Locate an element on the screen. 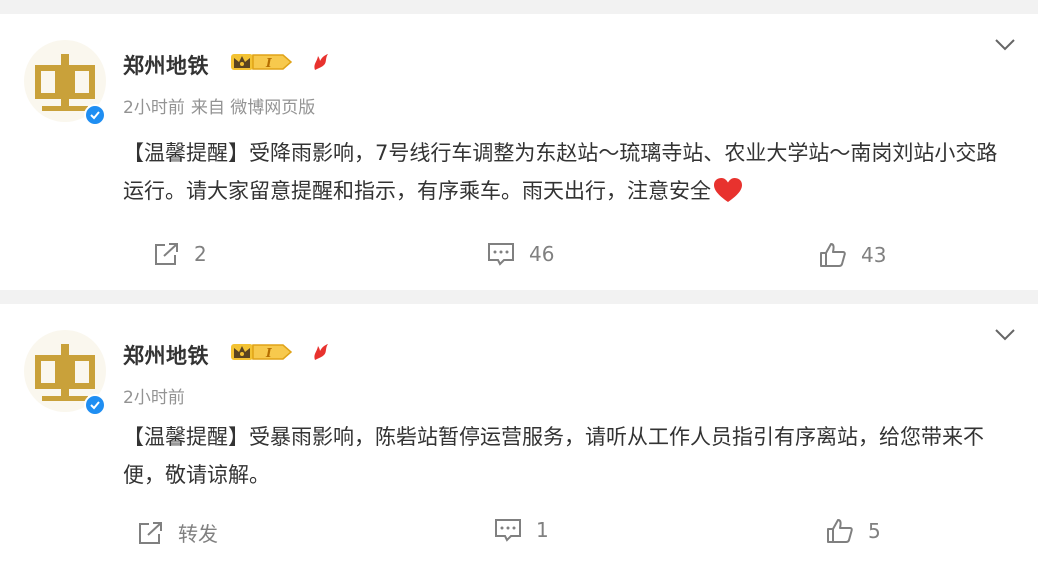  repost-label: 转发 is located at coordinates (198, 534).